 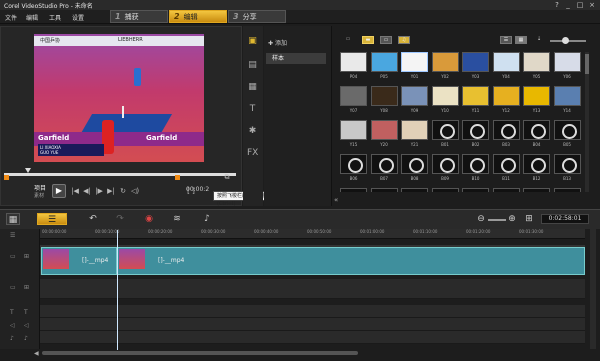 What do you see at coordinates (568, 5) in the screenshot?
I see `minimize-button: _` at bounding box center [568, 5].